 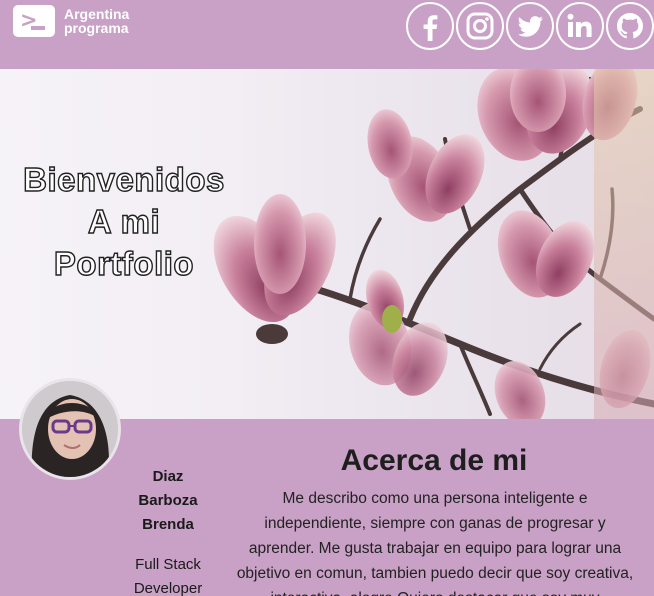 What do you see at coordinates (434, 460) in the screenshot?
I see `about-title: Acerca de mi` at bounding box center [434, 460].